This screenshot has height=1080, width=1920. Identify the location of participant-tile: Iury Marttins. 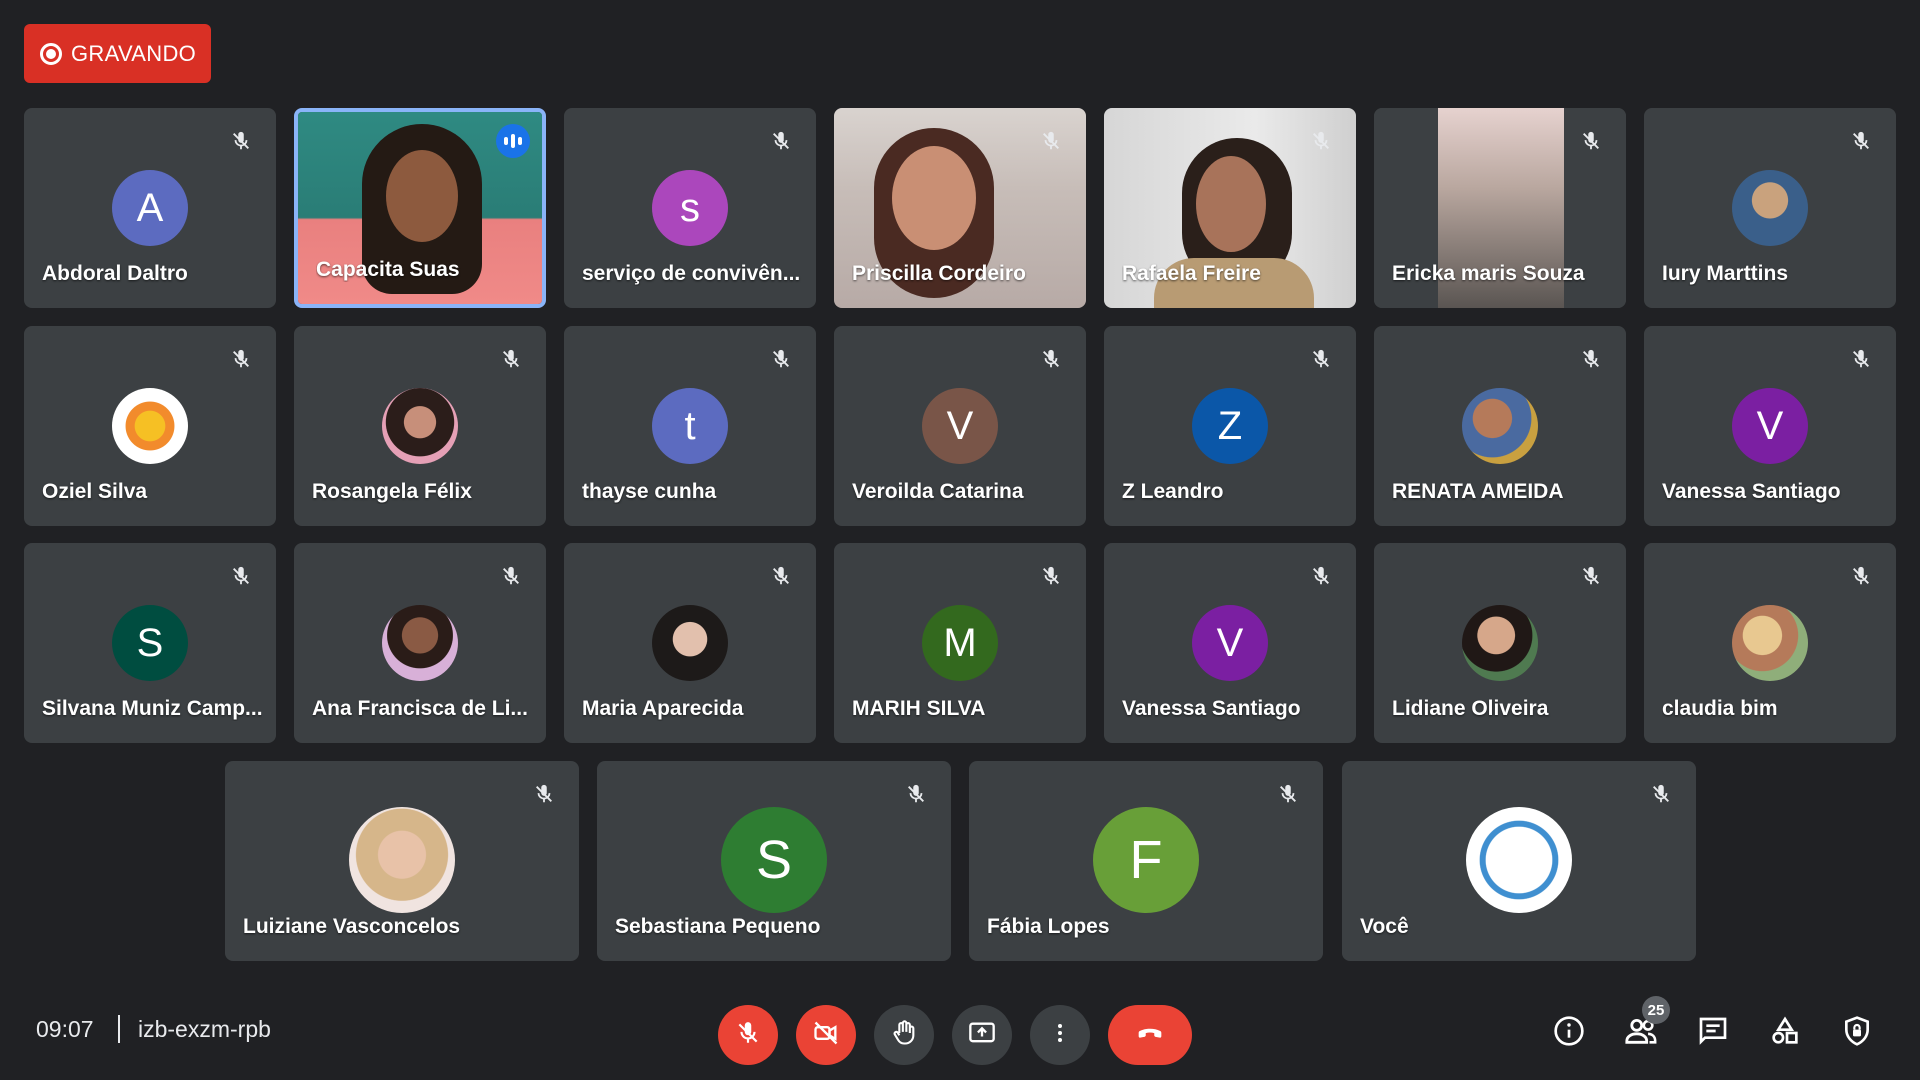
(1770, 208).